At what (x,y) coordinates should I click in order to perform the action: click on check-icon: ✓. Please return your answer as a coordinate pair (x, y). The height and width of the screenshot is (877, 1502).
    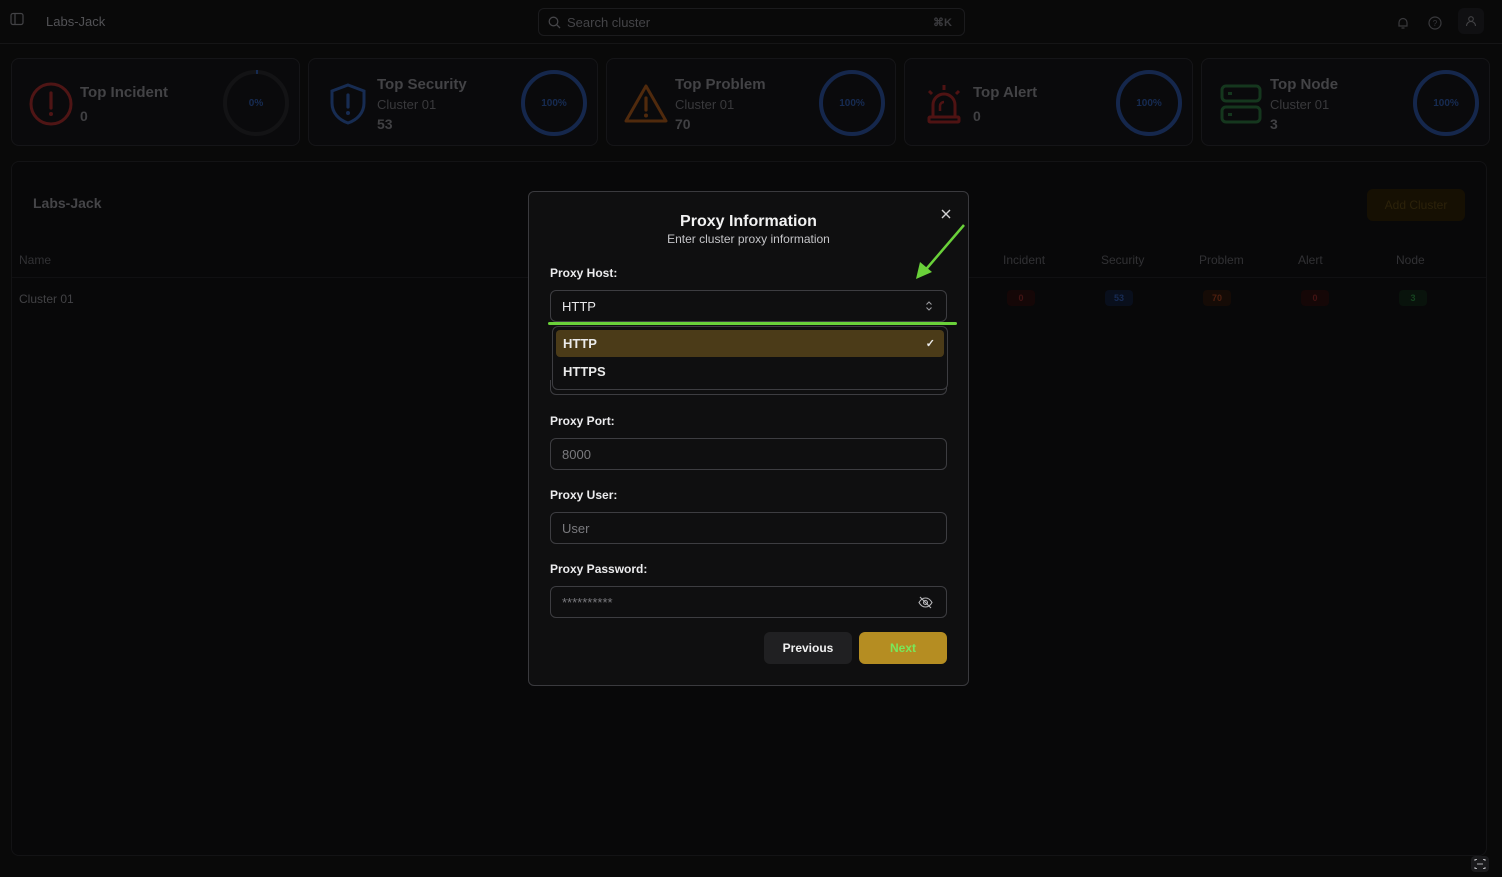
    Looking at the image, I should click on (930, 344).